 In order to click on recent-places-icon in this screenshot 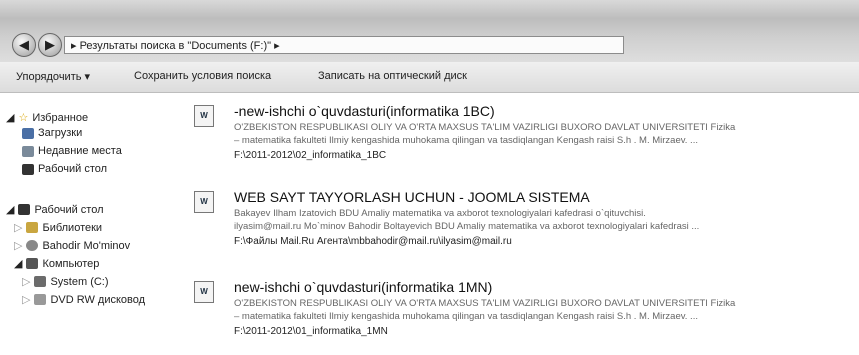, I will do `click(28, 151)`.